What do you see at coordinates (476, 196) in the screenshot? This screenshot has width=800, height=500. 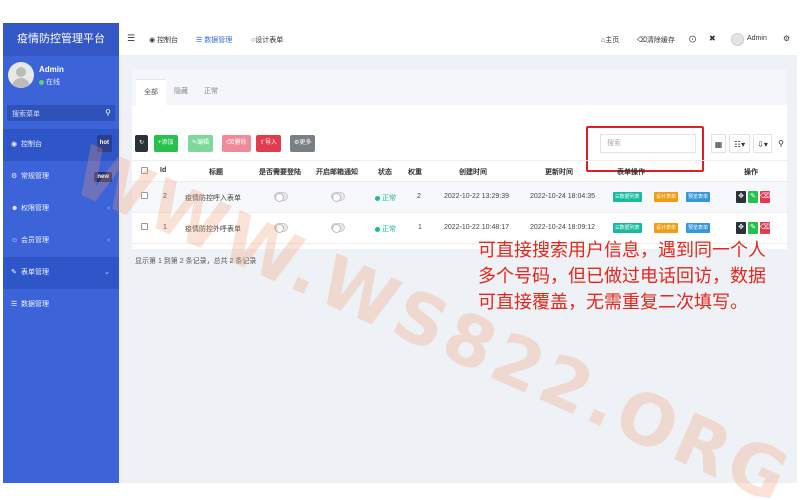 I see `cell-created: 2022-10-22 13:29:39` at bounding box center [476, 196].